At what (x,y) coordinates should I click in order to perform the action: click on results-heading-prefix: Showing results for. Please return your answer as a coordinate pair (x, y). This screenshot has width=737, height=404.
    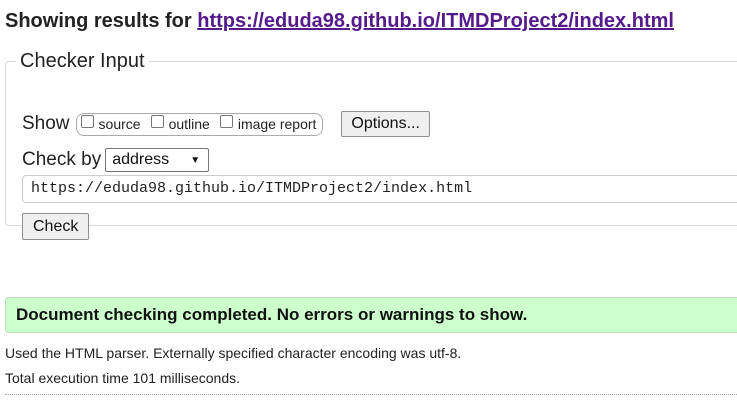
    Looking at the image, I should click on (98, 21).